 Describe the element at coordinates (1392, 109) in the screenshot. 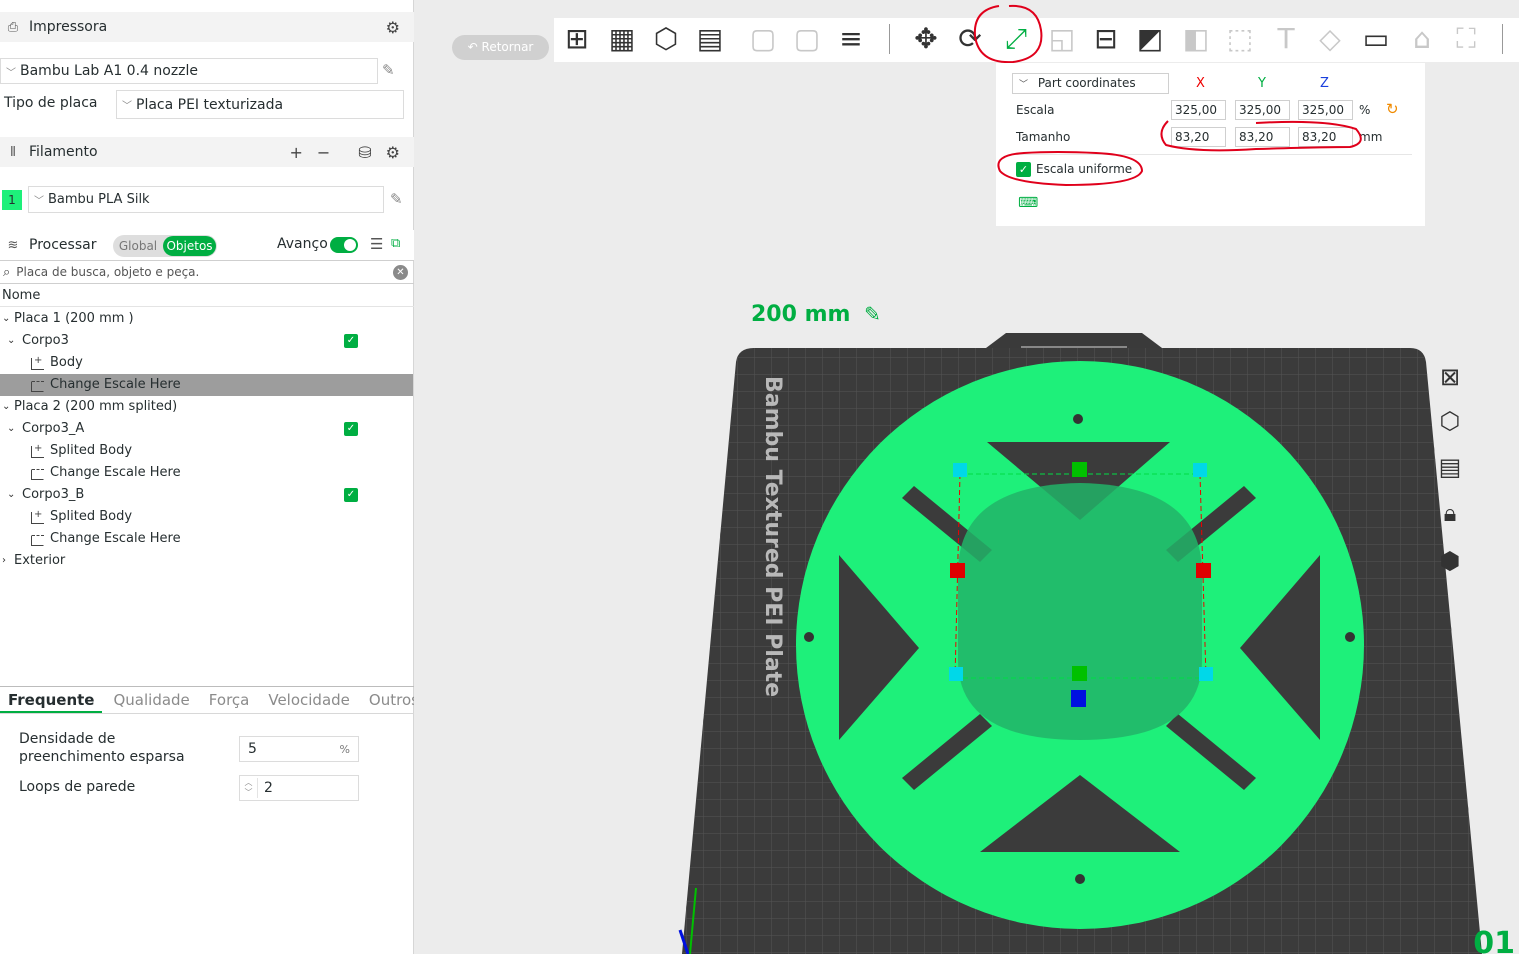

I see `reset-scale-icon: ↻` at that location.